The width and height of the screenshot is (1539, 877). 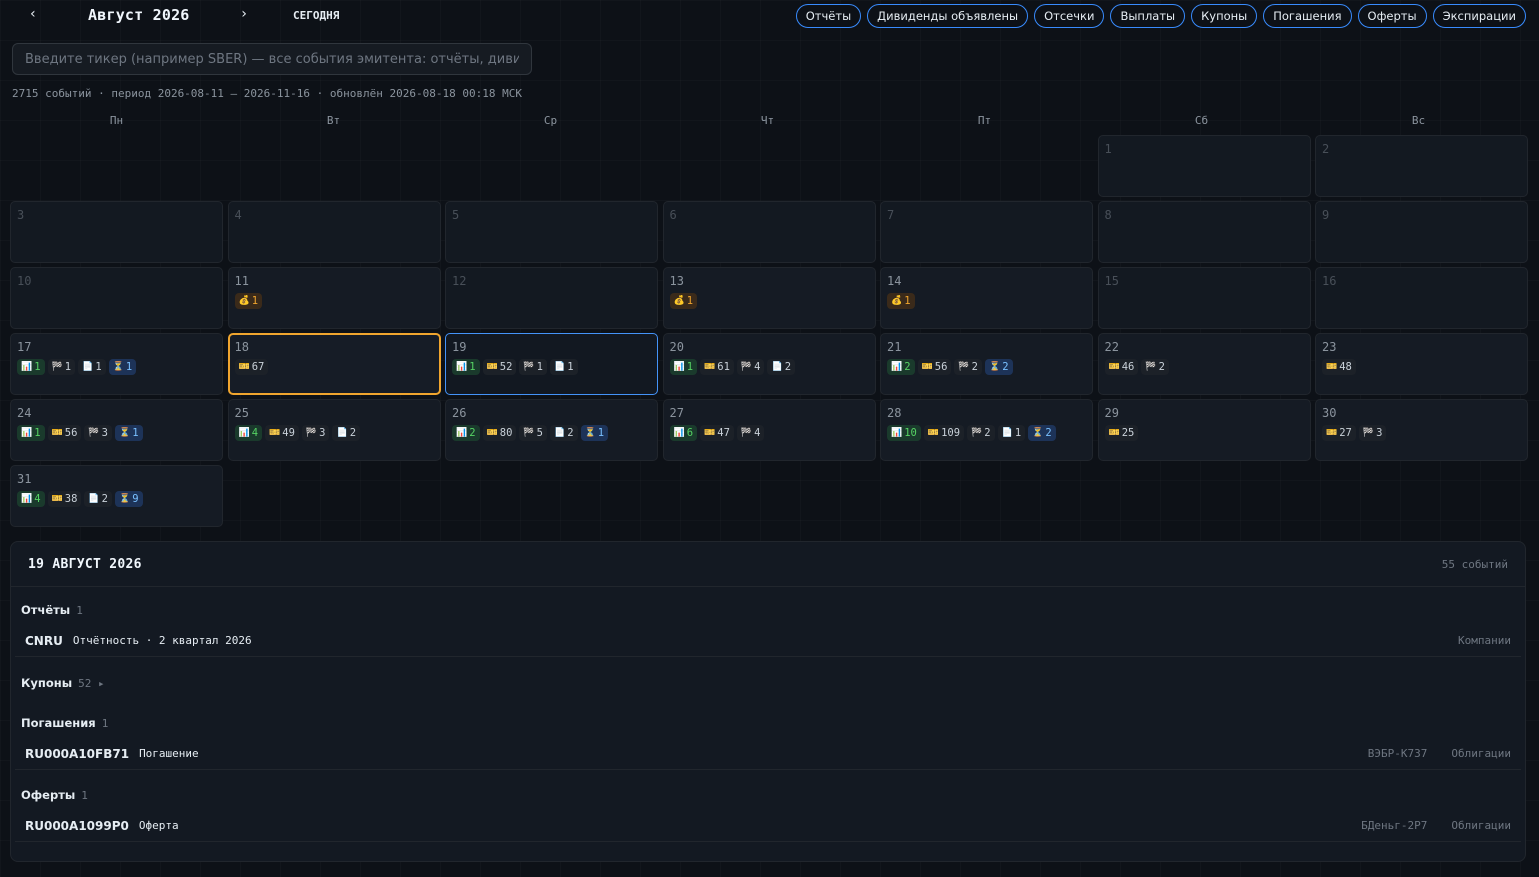 What do you see at coordinates (1204, 433) in the screenshot?
I see `event-badges: 🎫 25` at bounding box center [1204, 433].